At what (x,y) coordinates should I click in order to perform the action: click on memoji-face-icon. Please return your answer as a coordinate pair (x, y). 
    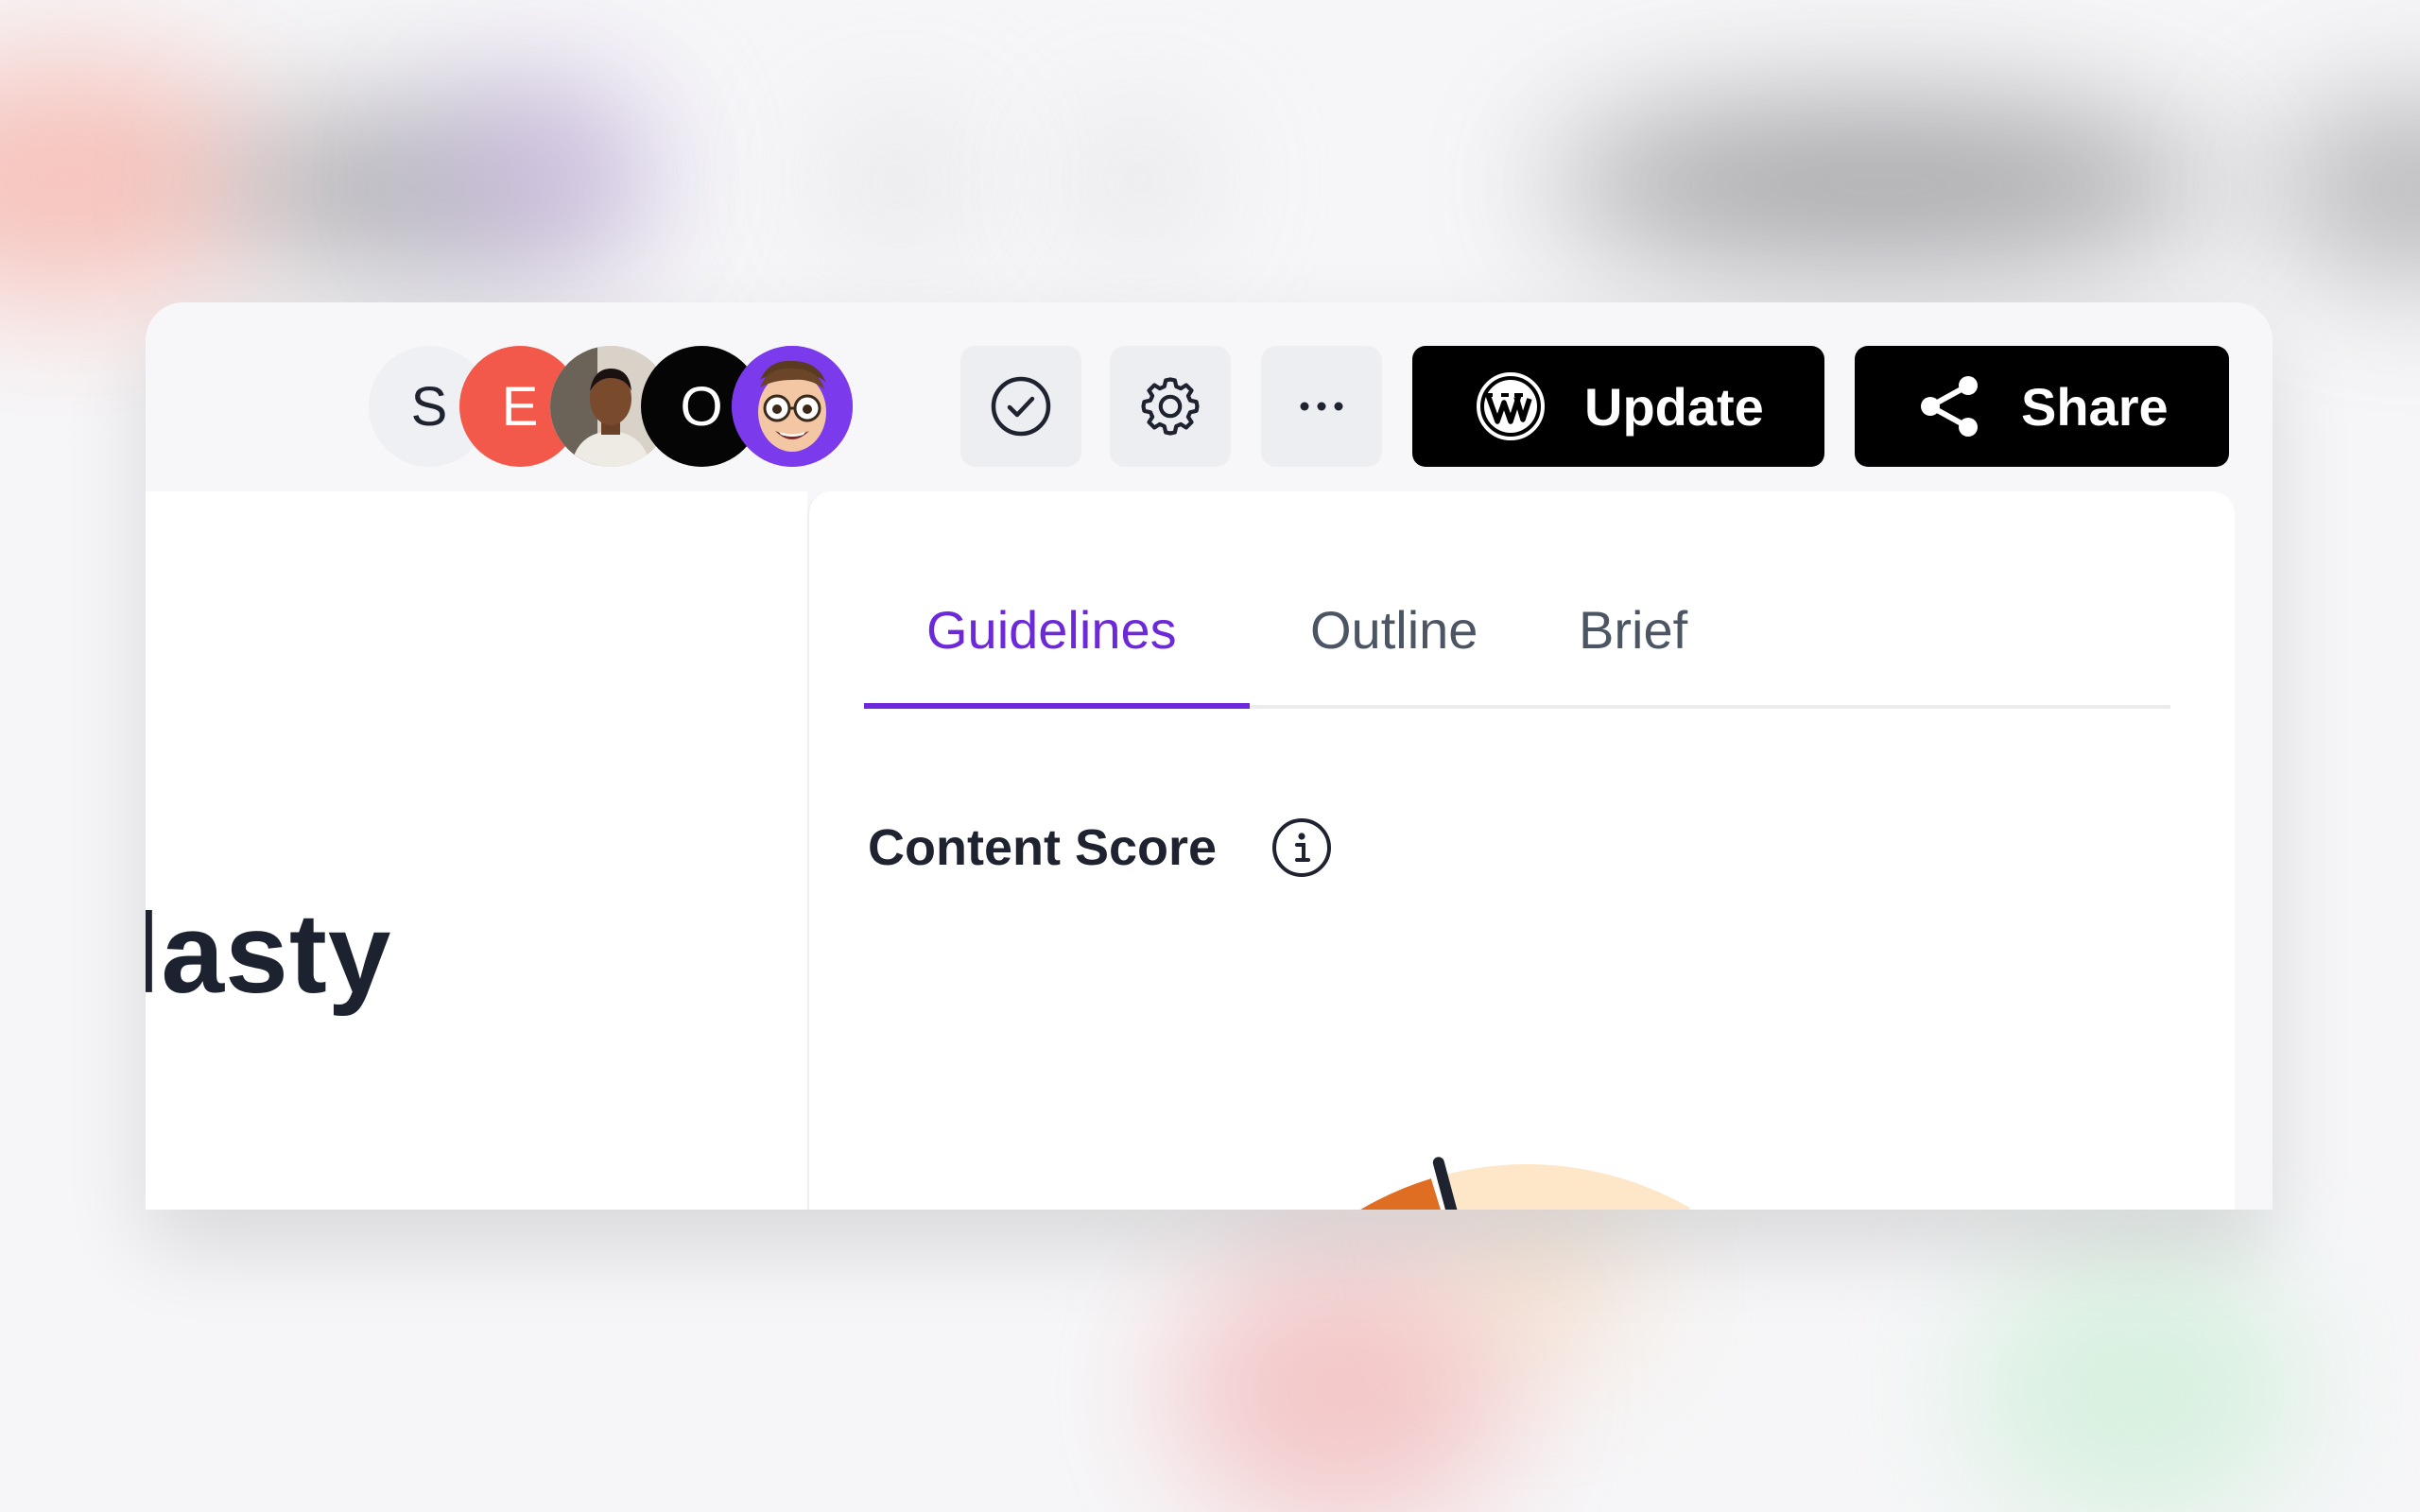
    Looking at the image, I should click on (792, 406).